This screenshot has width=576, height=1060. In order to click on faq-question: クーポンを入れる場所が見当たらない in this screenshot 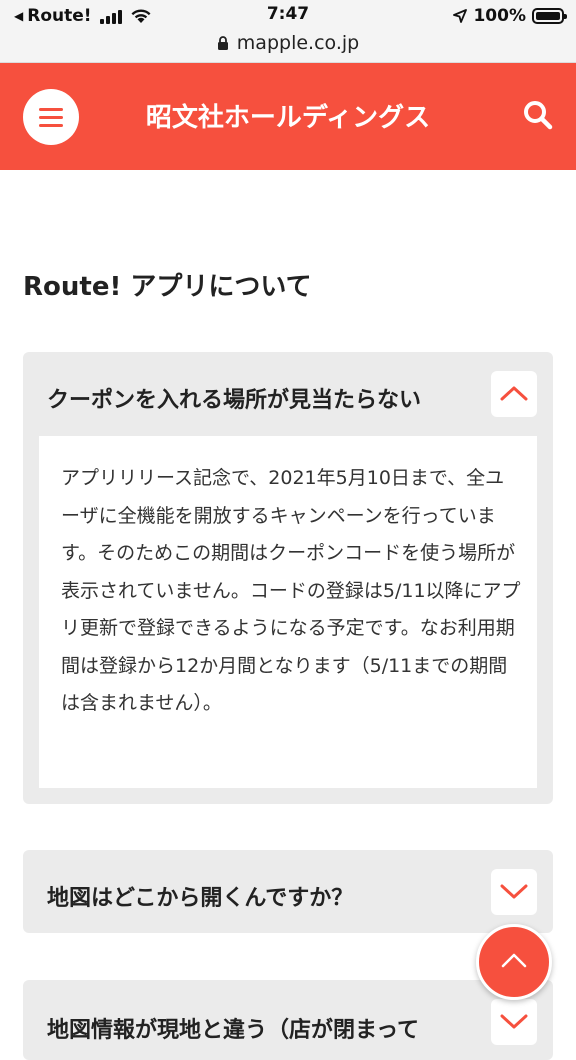, I will do `click(262, 398)`.